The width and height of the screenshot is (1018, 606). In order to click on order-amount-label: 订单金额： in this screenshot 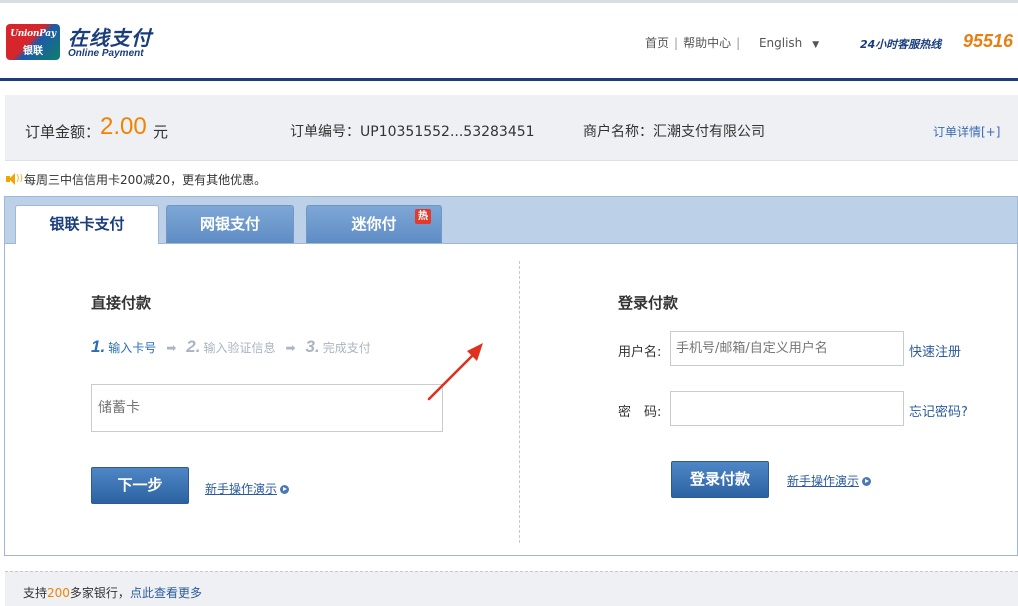, I will do `click(63, 132)`.